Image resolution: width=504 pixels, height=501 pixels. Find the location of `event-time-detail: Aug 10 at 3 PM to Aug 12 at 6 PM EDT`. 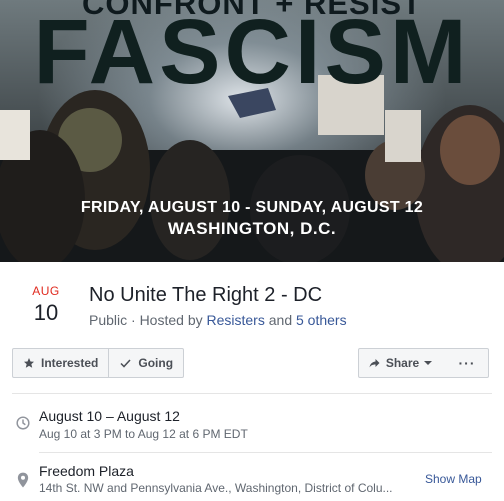

event-time-detail: Aug 10 at 3 PM to Aug 12 at 6 PM EDT is located at coordinates (143, 434).